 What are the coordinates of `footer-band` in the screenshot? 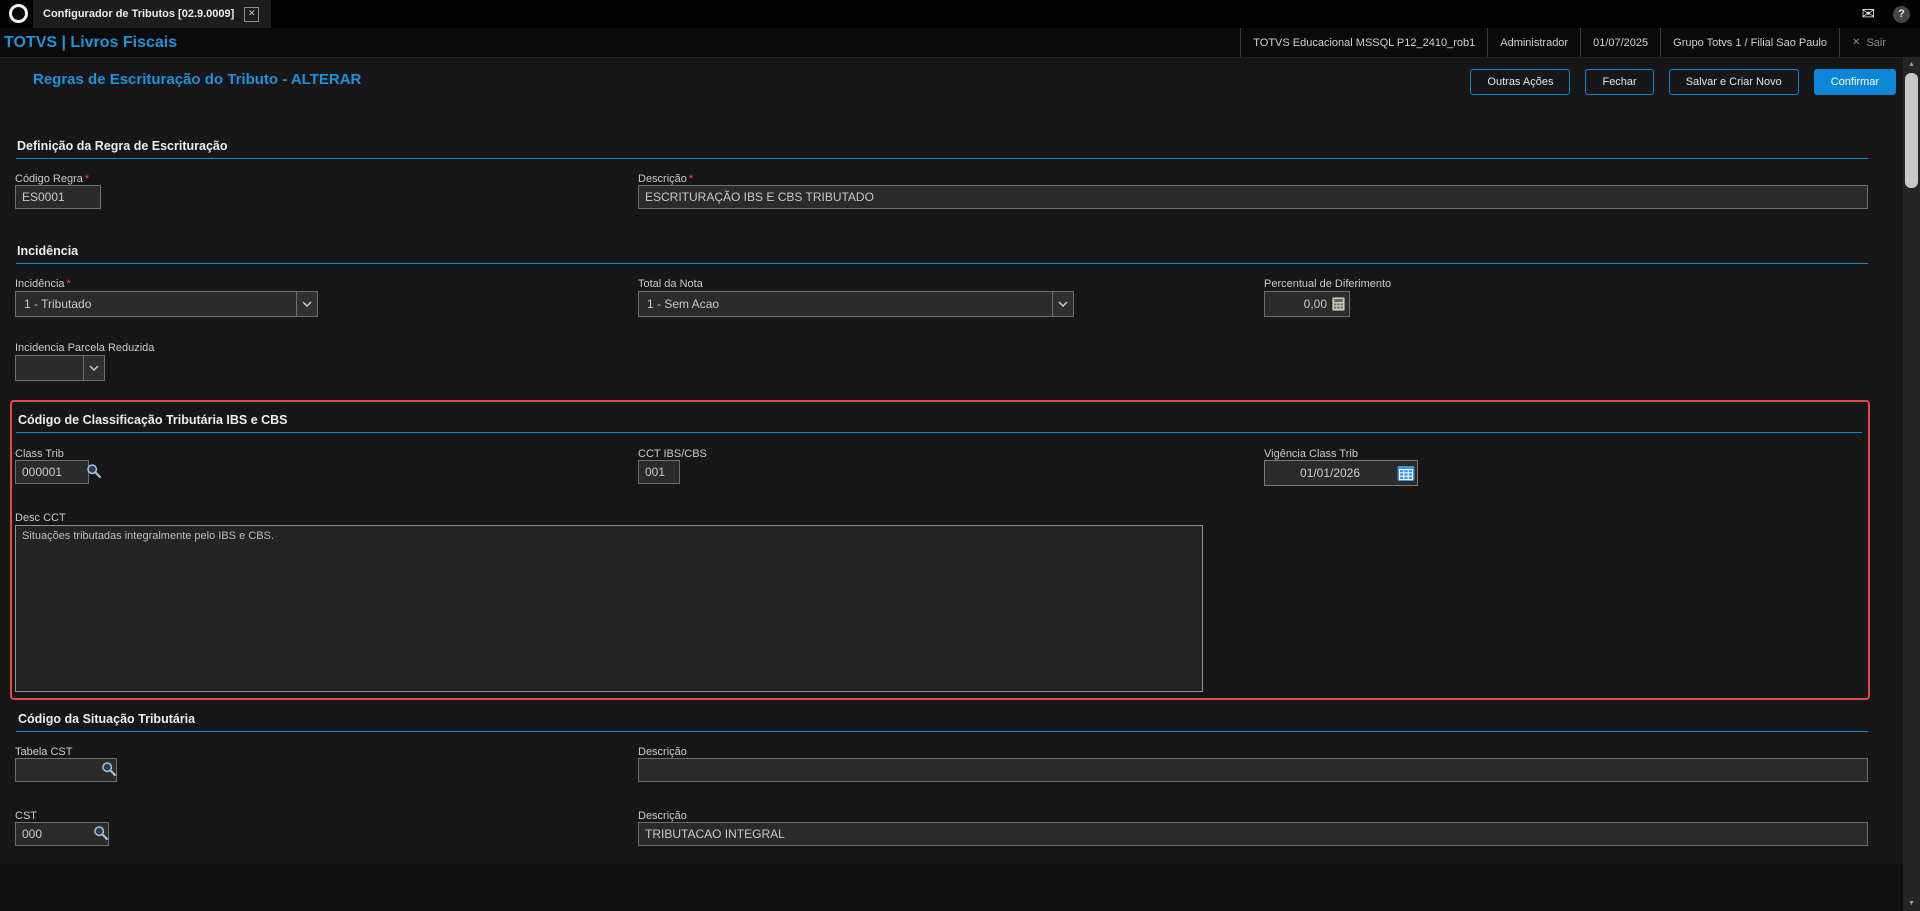 It's located at (951, 887).